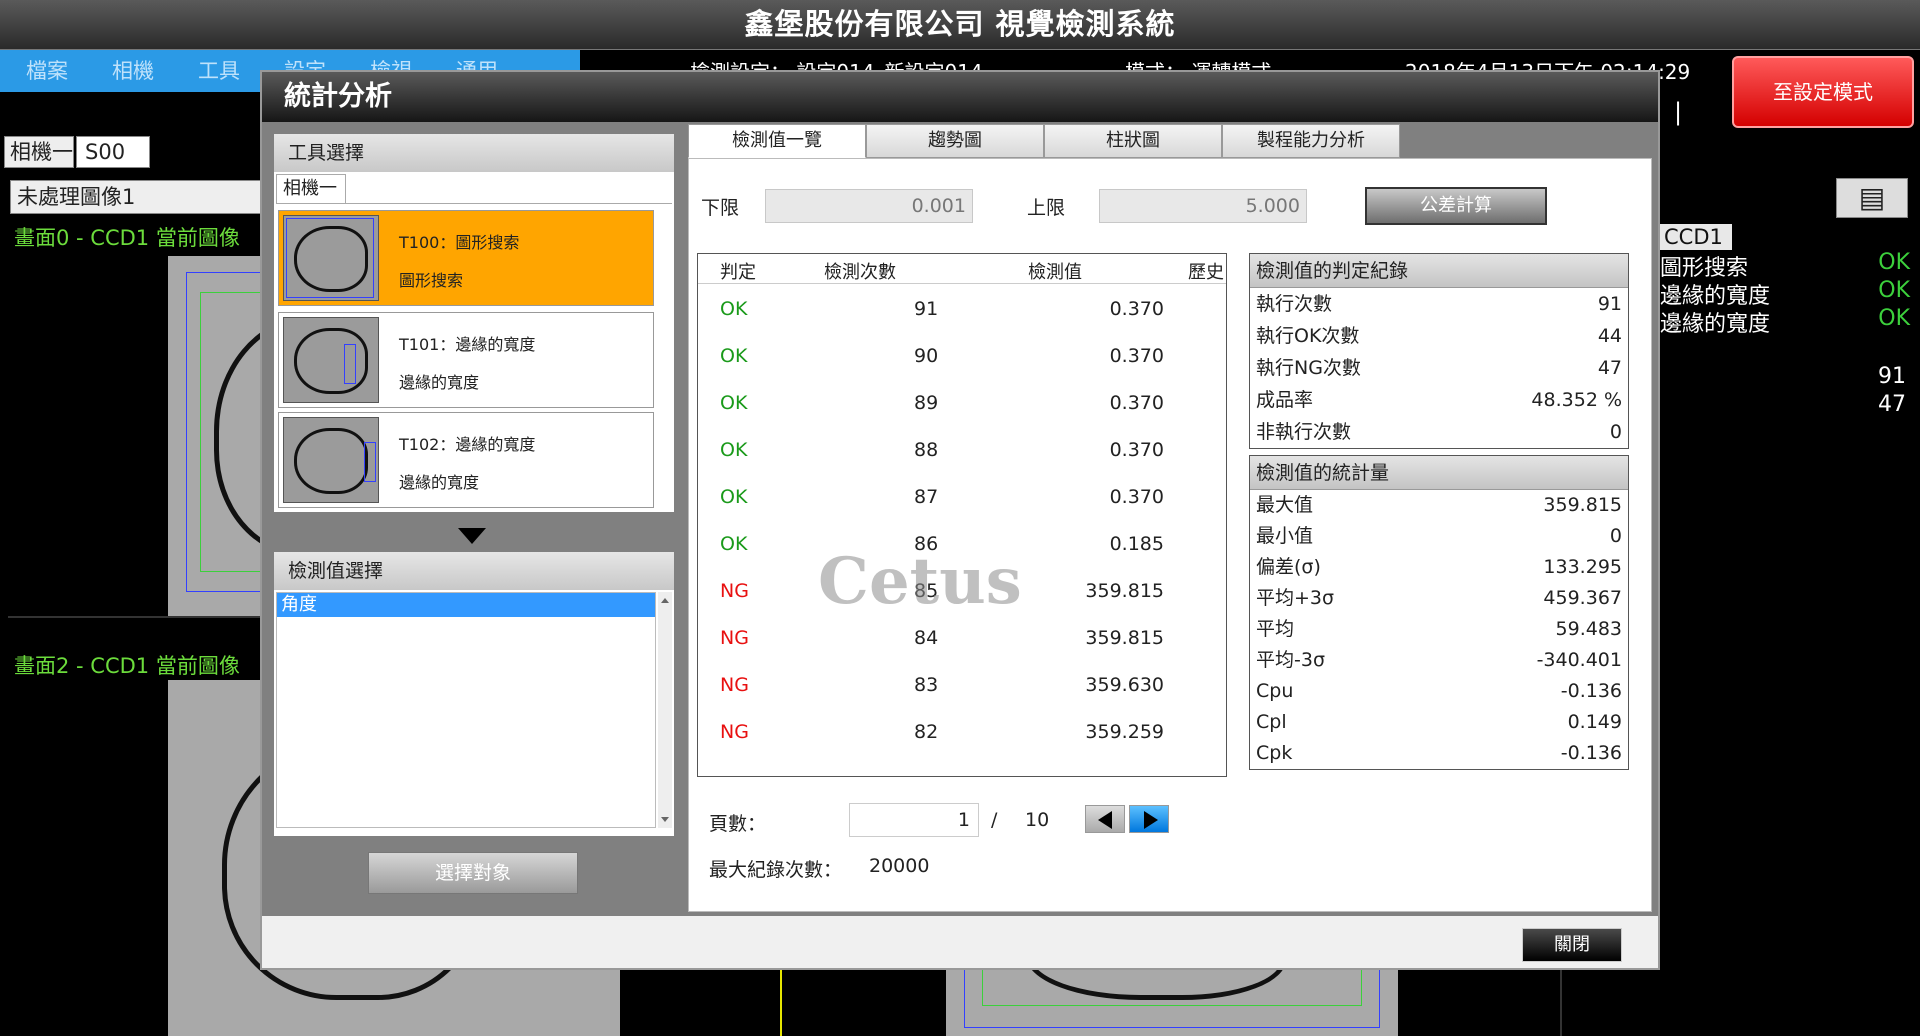 The image size is (1920, 1036). Describe the element at coordinates (43, 71) in the screenshot. I see `menu-file: 檔案` at that location.